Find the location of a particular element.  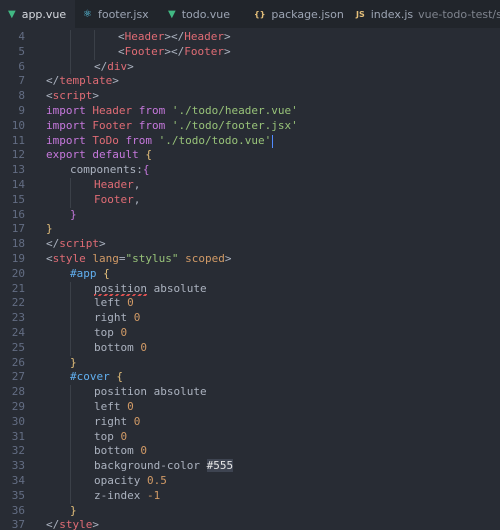

line-number: 23 is located at coordinates (18, 318).